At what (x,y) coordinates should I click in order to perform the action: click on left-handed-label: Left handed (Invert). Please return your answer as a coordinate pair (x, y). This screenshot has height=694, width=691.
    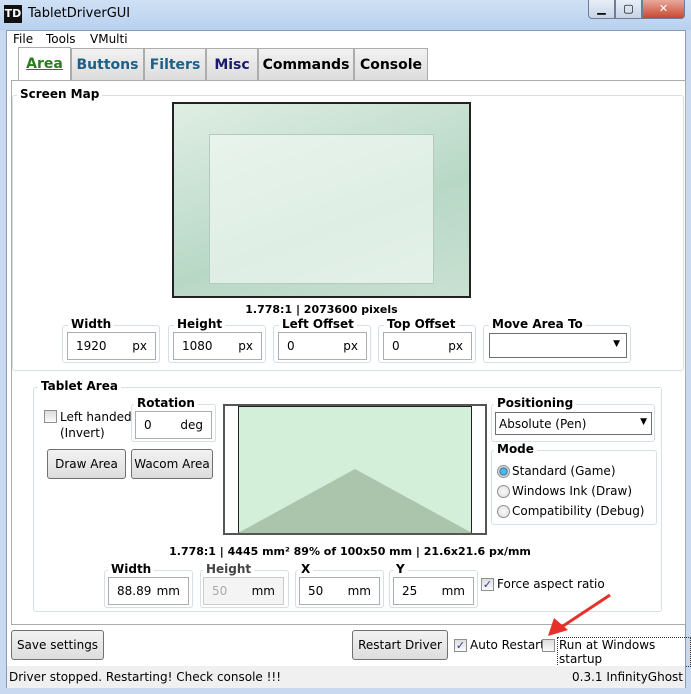
    Looking at the image, I should click on (96, 425).